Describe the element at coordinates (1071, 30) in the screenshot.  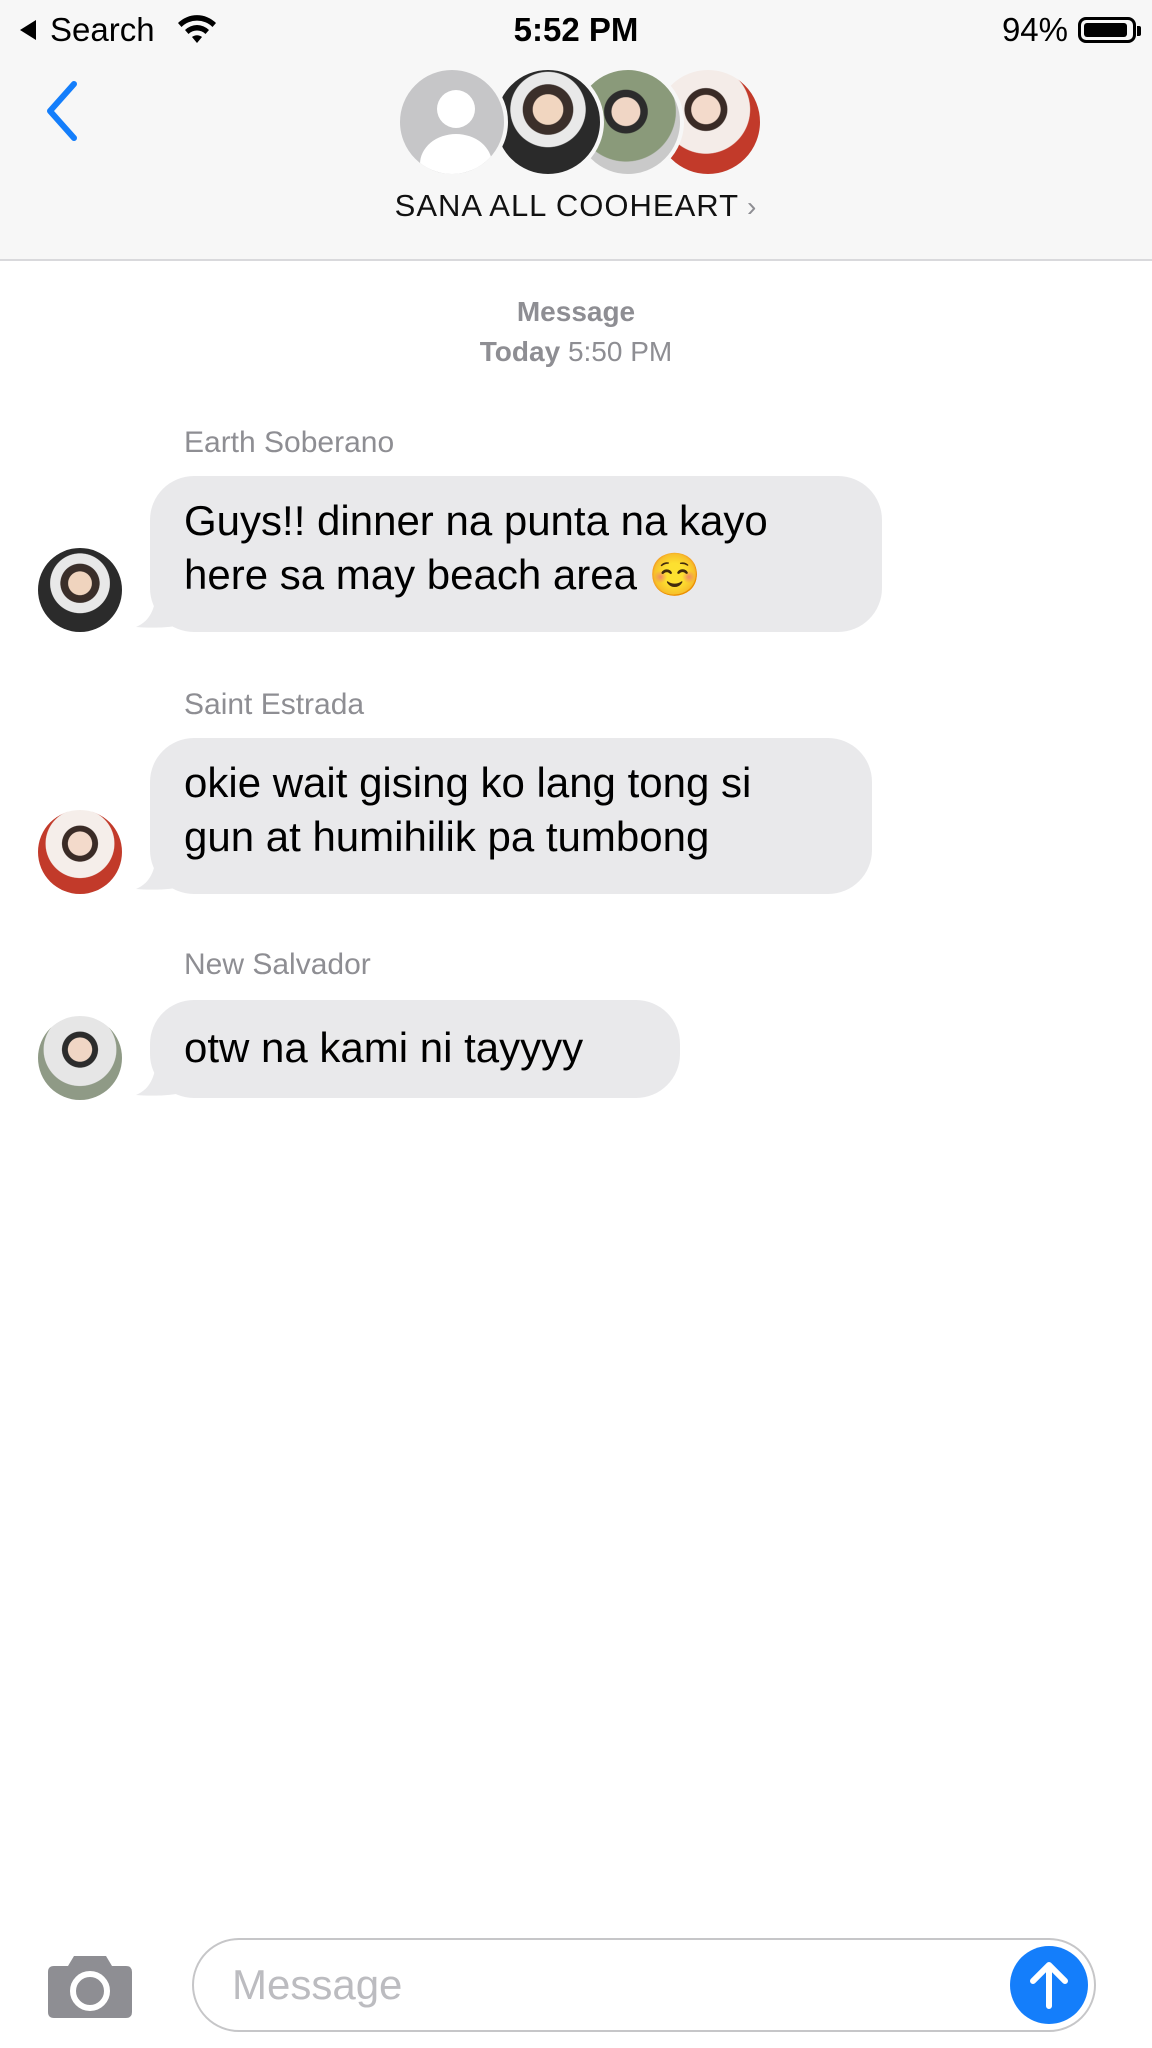
I see `status-battery: 94%` at that location.